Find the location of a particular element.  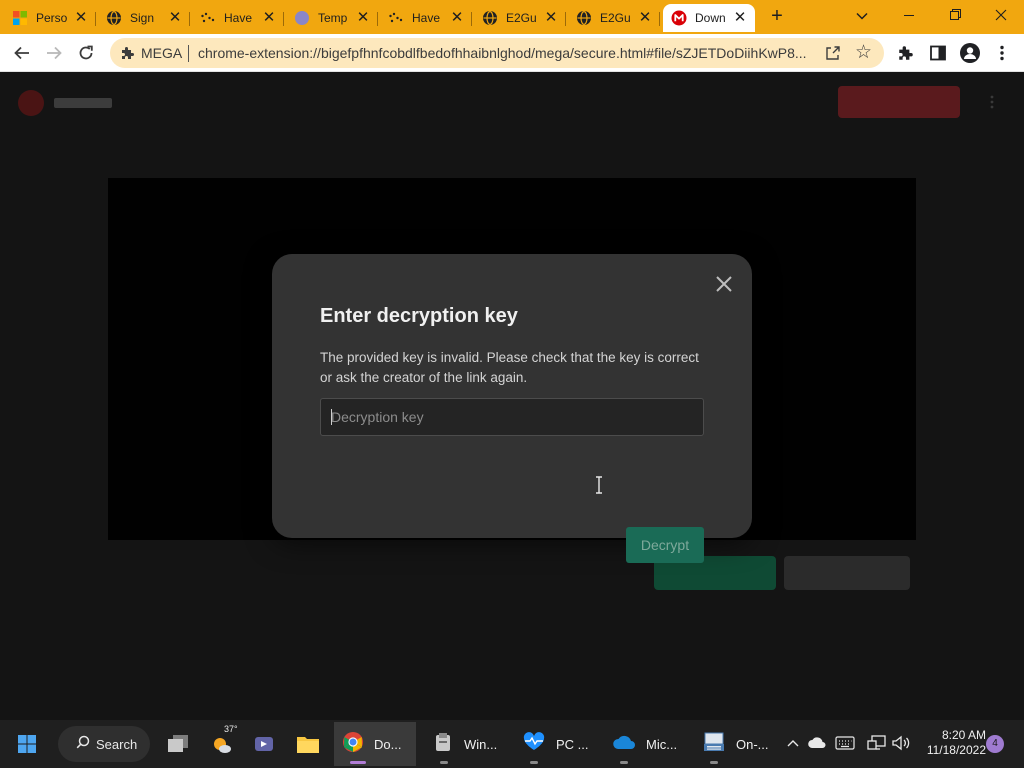

site-label: MEGA is located at coordinates (162, 53).